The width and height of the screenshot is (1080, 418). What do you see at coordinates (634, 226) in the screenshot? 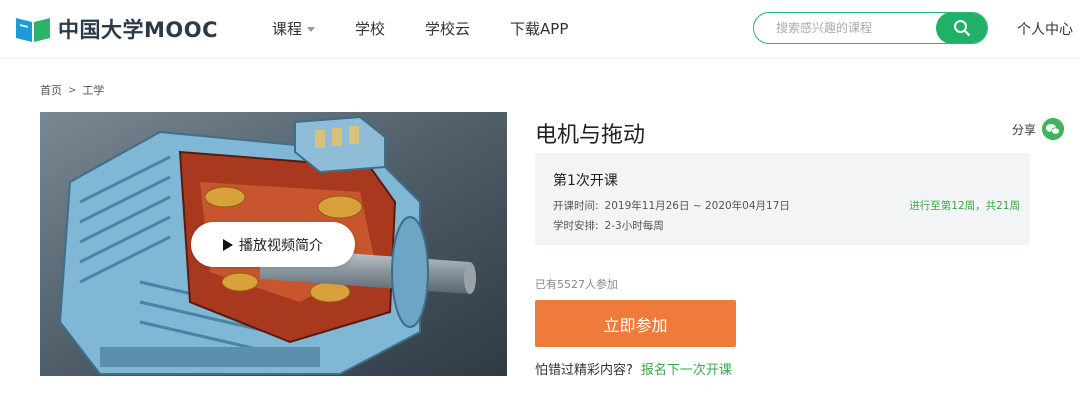
I see `term-schedule-value: 2-3小时每周` at bounding box center [634, 226].